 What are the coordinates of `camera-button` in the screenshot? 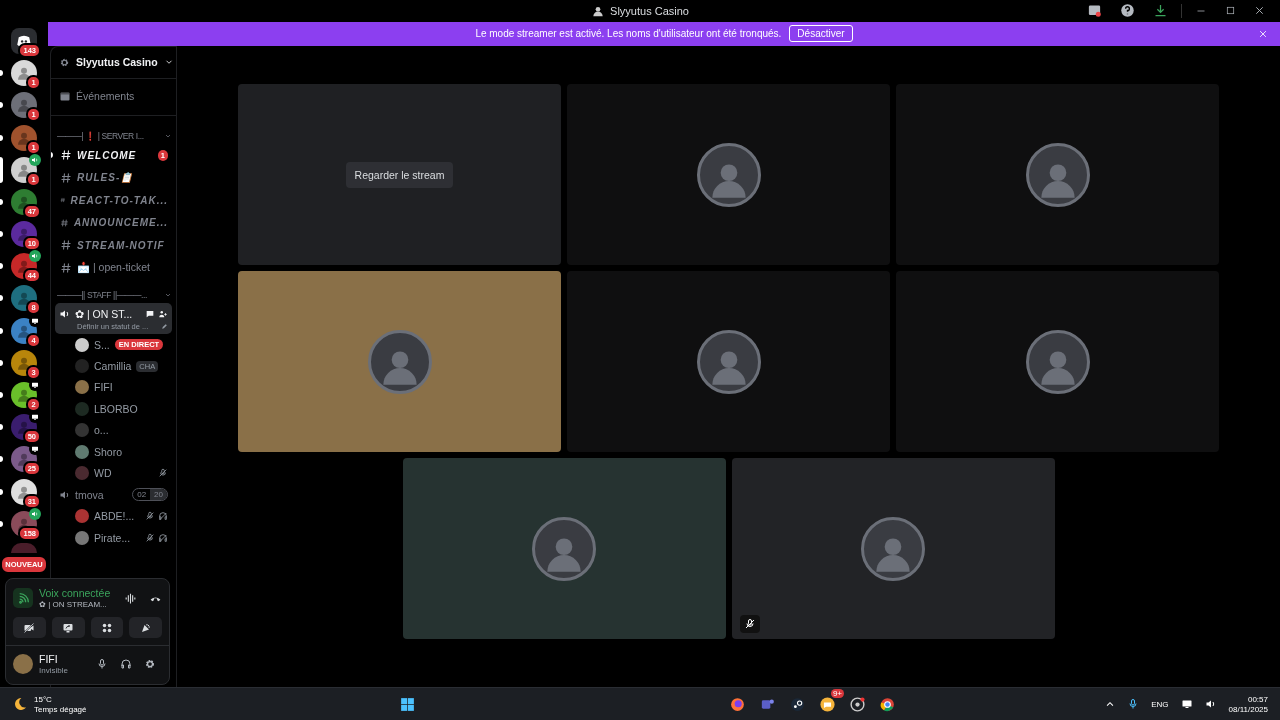 It's located at (29, 627).